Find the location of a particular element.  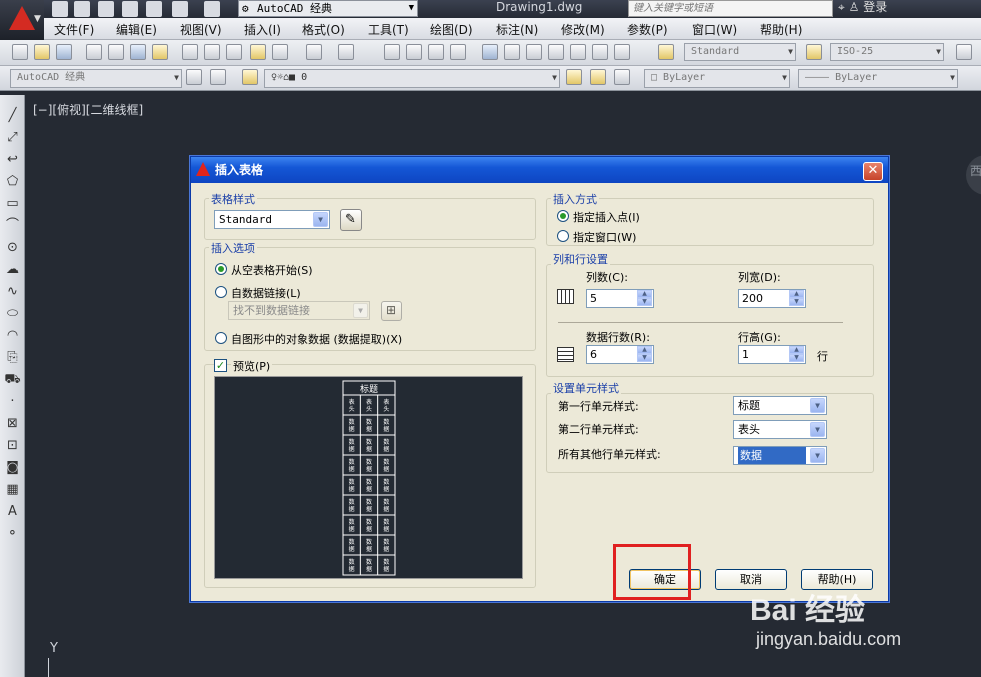

add-selected-icon: ⚬ is located at coordinates (12, 533).